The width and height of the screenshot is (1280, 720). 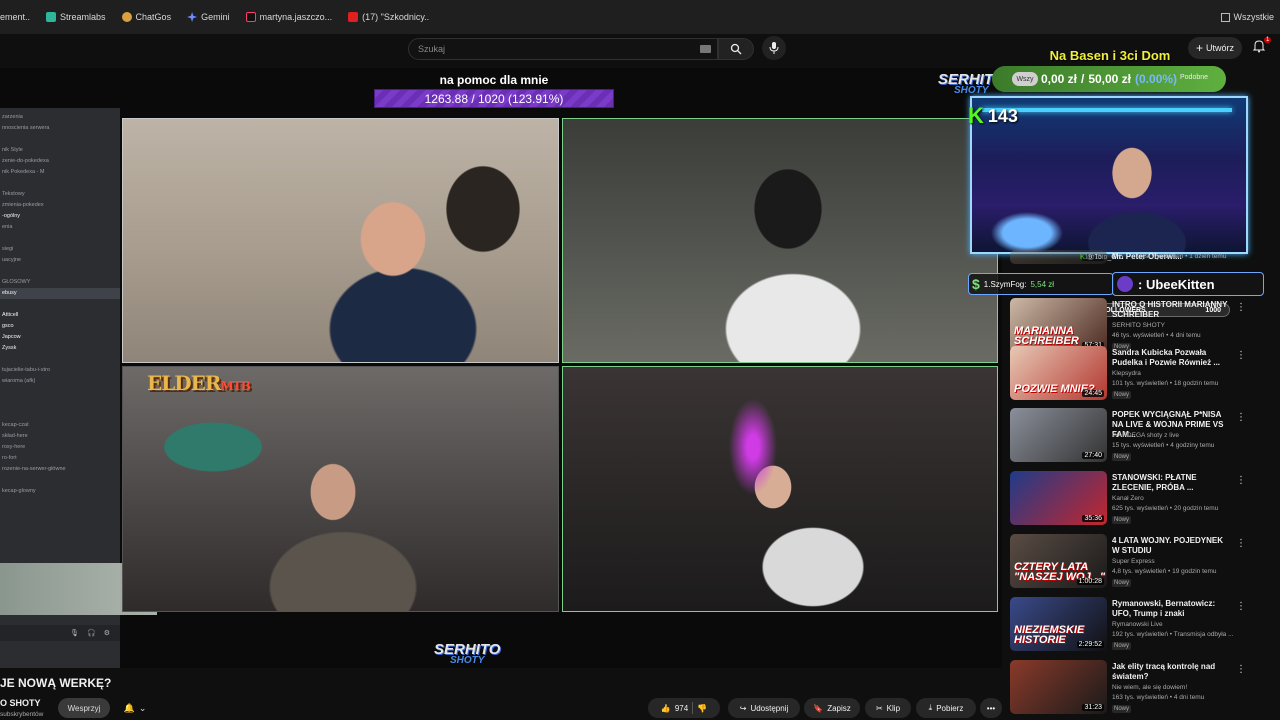 What do you see at coordinates (396, 17) in the screenshot?
I see `bookmark-label: (17) "Szkodnicy..` at bounding box center [396, 17].